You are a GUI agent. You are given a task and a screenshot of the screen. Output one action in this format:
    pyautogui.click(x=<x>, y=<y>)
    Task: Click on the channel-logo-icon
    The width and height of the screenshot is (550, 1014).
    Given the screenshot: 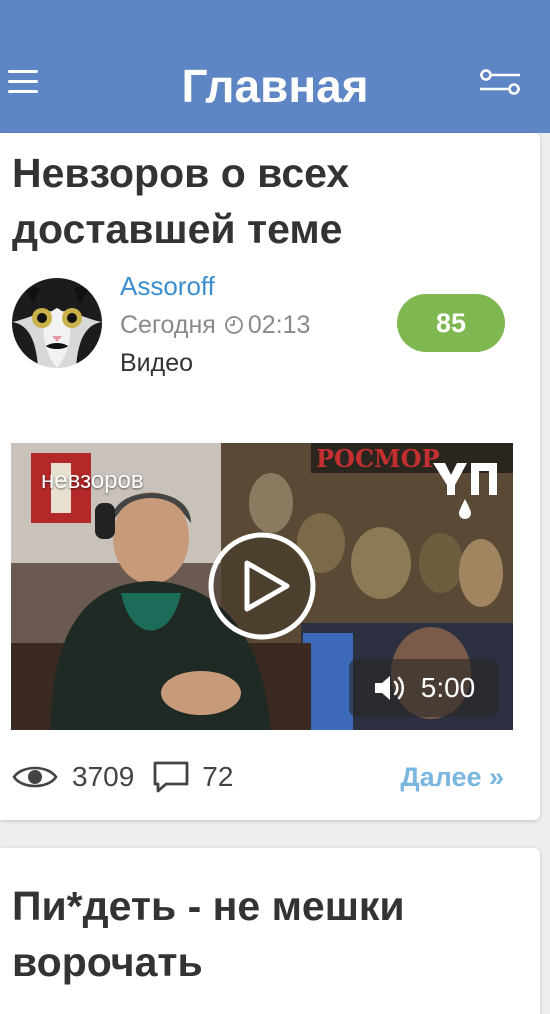 What is the action you would take?
    pyautogui.click(x=465, y=491)
    